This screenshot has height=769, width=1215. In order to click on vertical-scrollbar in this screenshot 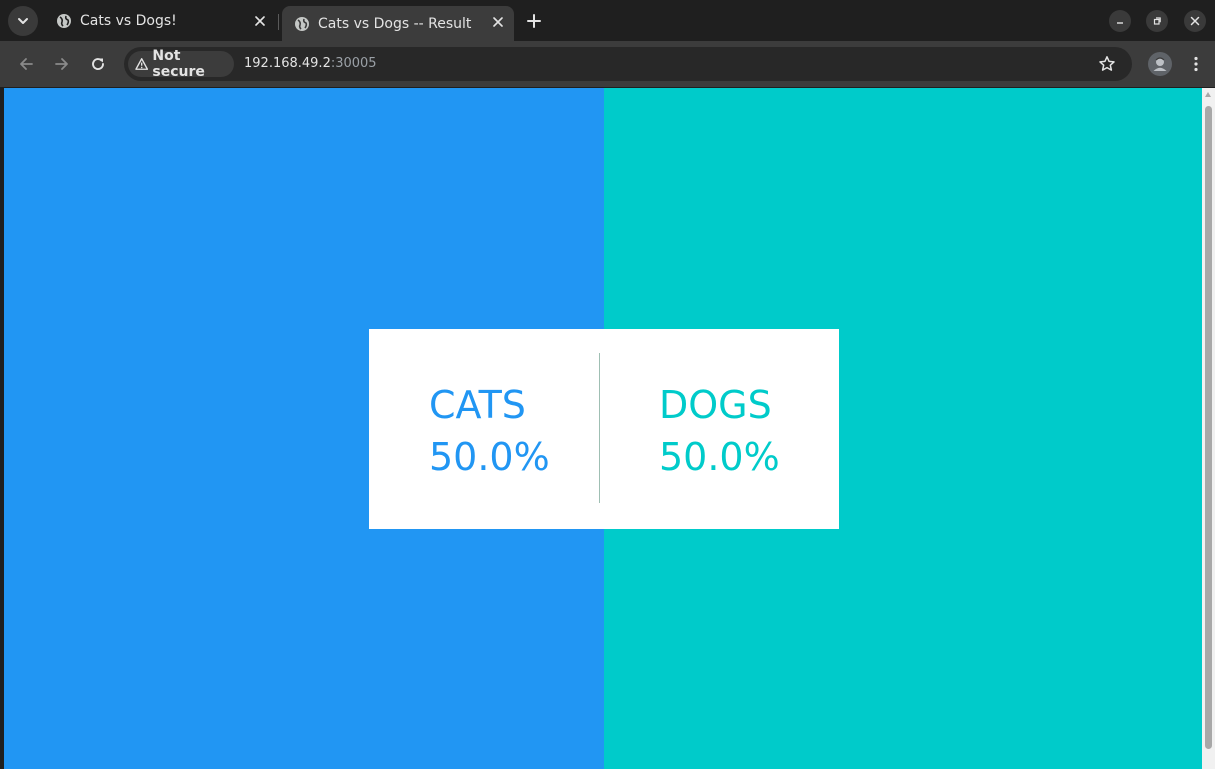, I will do `click(1208, 428)`.